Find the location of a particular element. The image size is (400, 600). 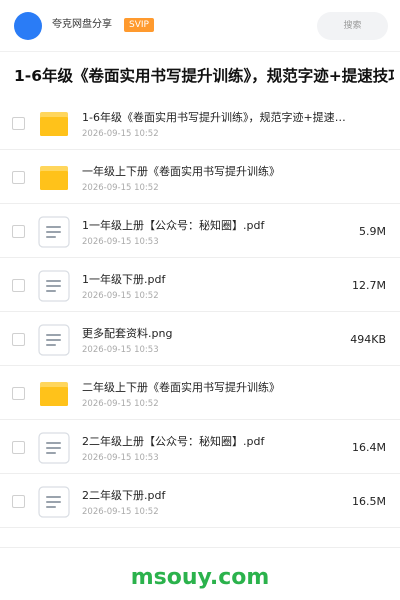

avatar is located at coordinates (28, 26).